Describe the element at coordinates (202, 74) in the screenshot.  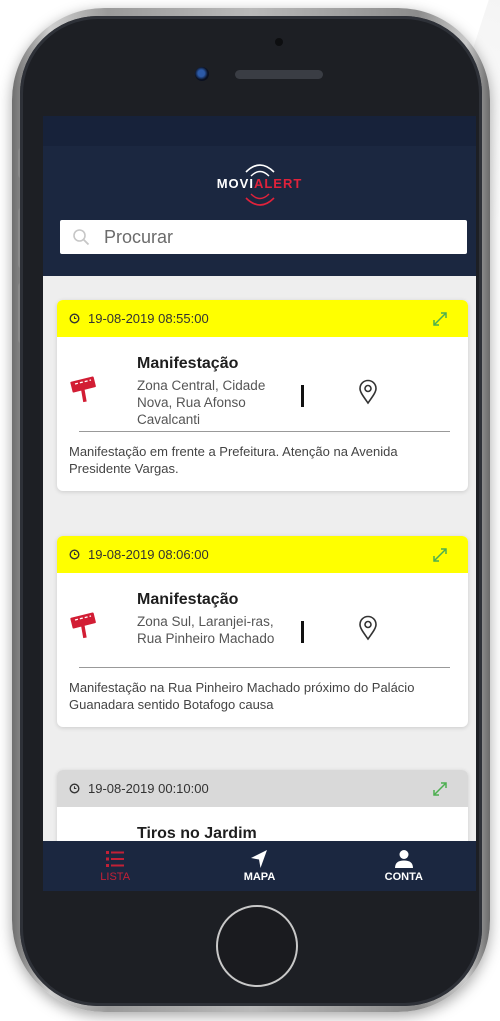
I see `front-camera` at that location.